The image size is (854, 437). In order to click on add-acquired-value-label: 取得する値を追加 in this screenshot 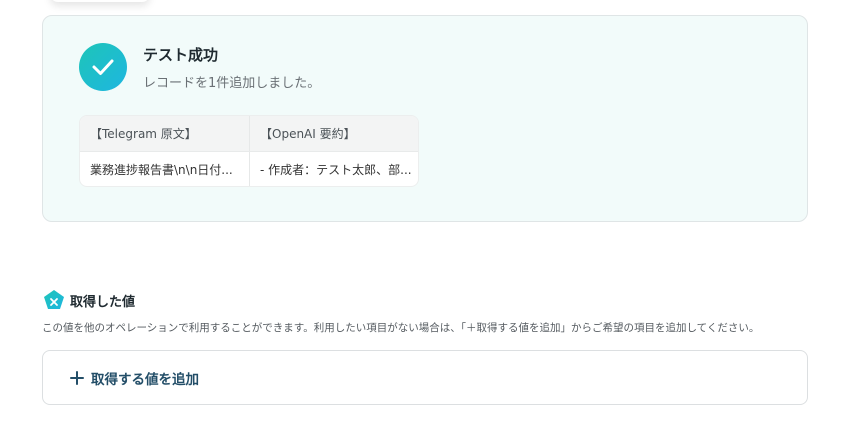, I will do `click(145, 380)`.